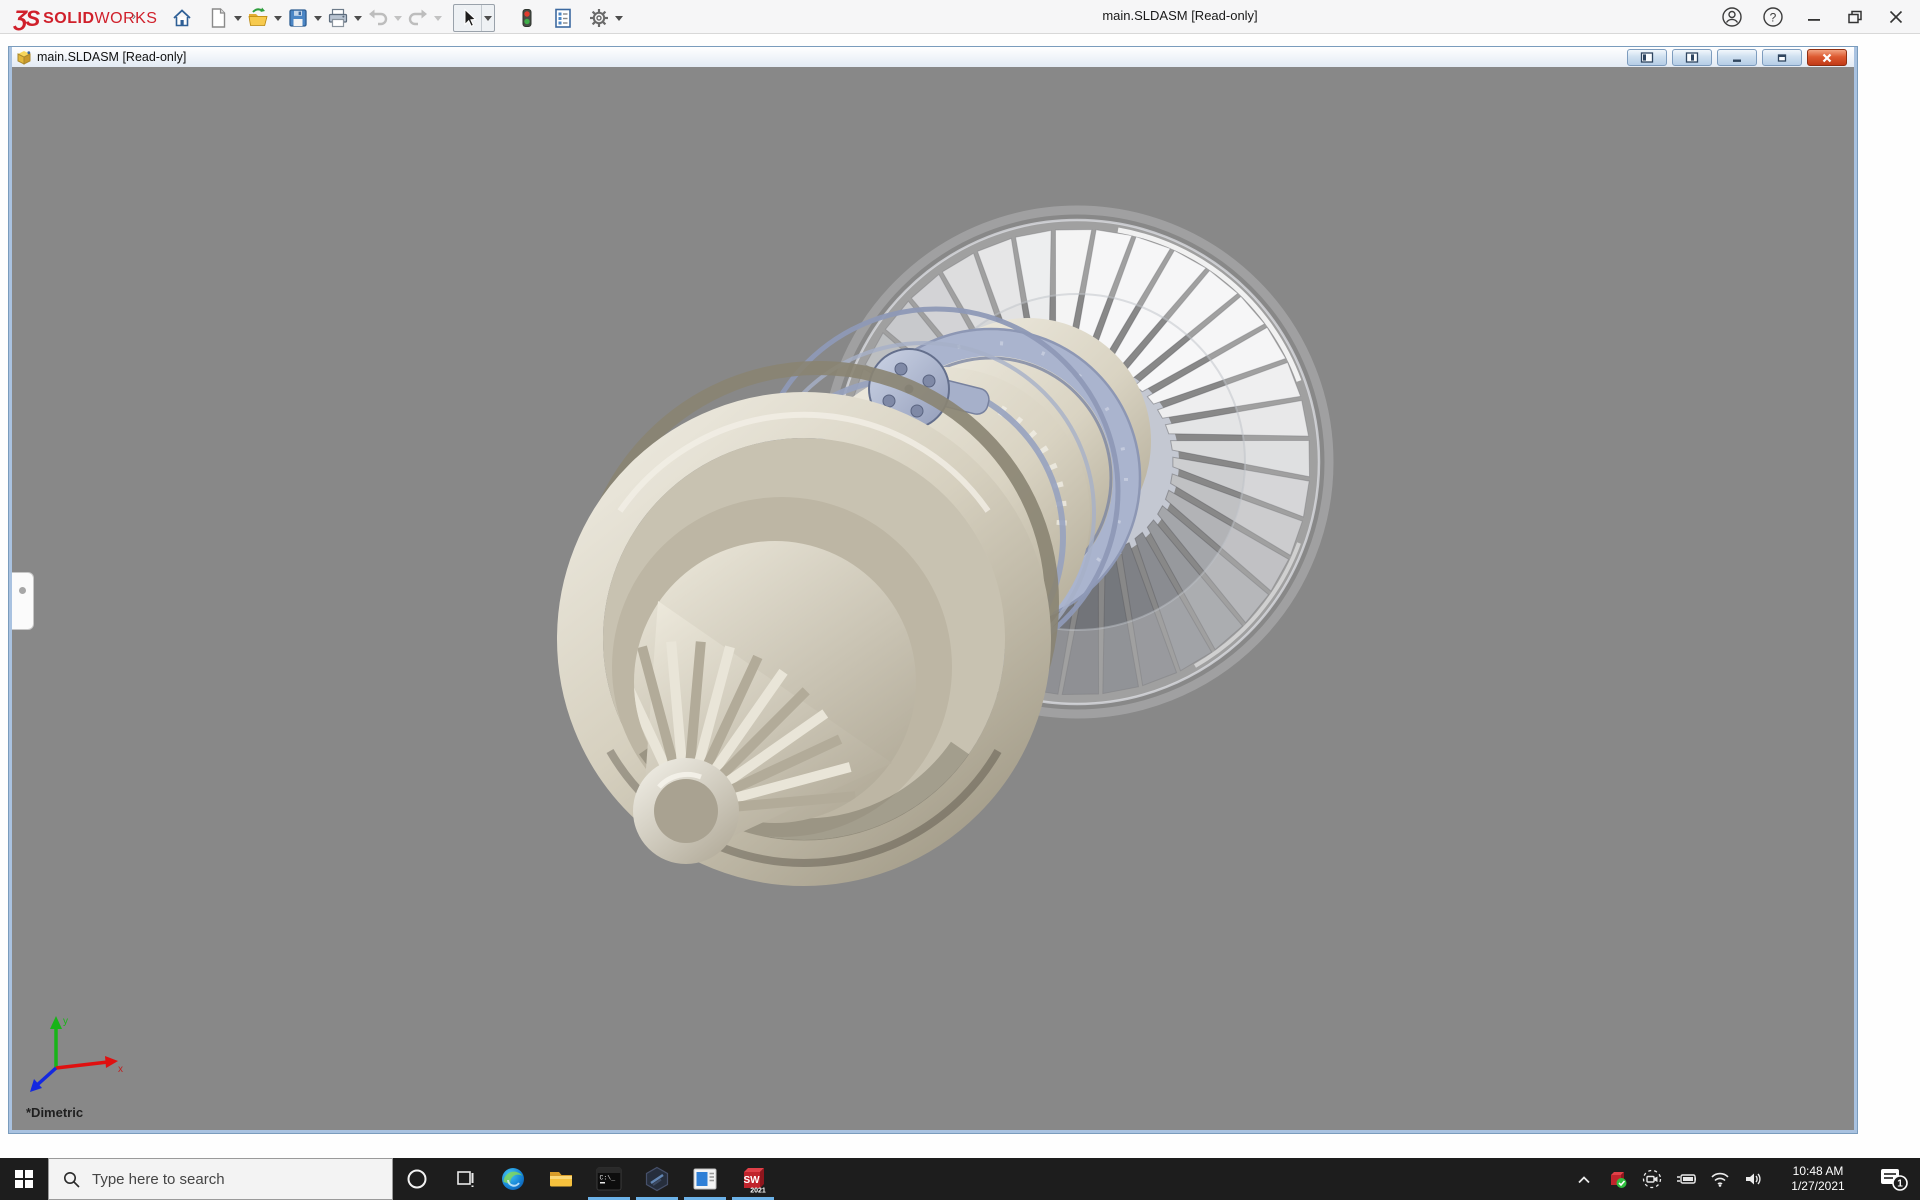 Image resolution: width=1920 pixels, height=1200 pixels. Describe the element at coordinates (397, 18) in the screenshot. I see `undo-dropdown` at that location.